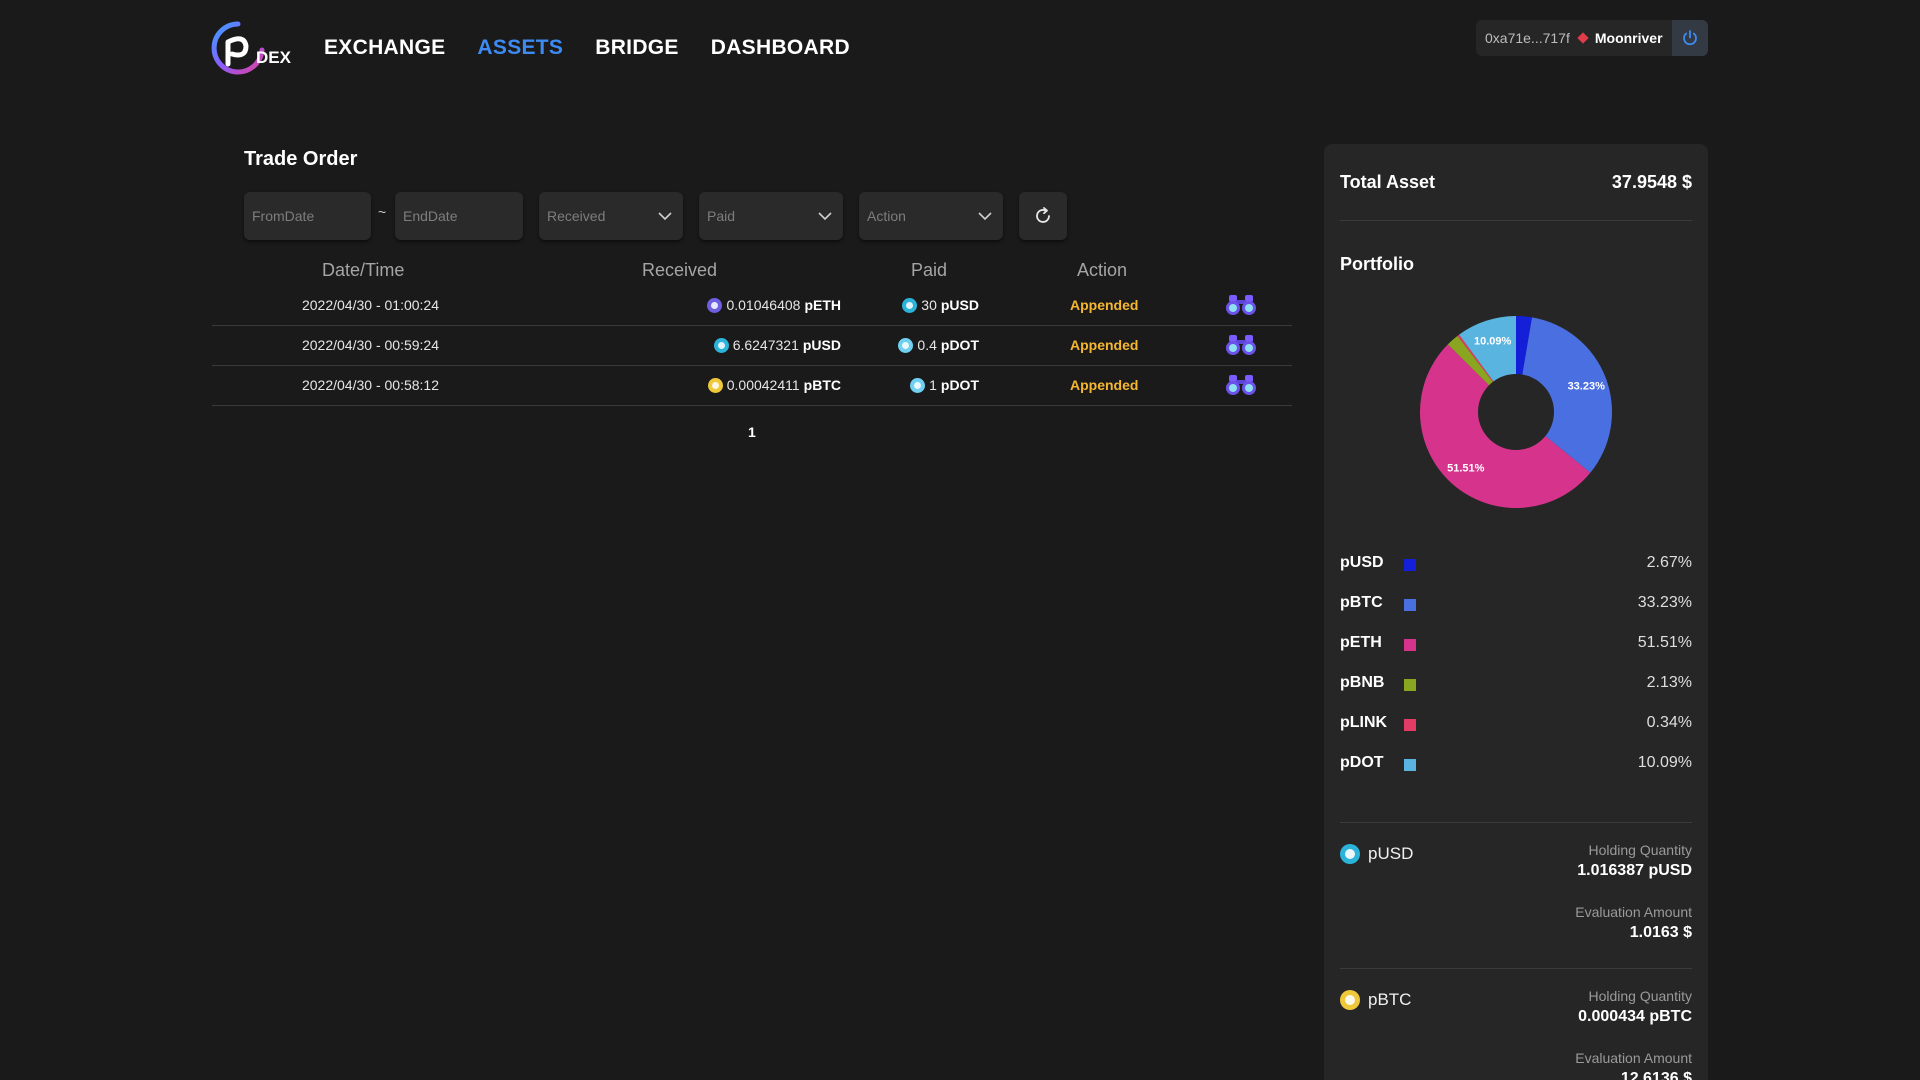  What do you see at coordinates (774, 305) in the screenshot?
I see `row-received: 0.01046408 pETH` at bounding box center [774, 305].